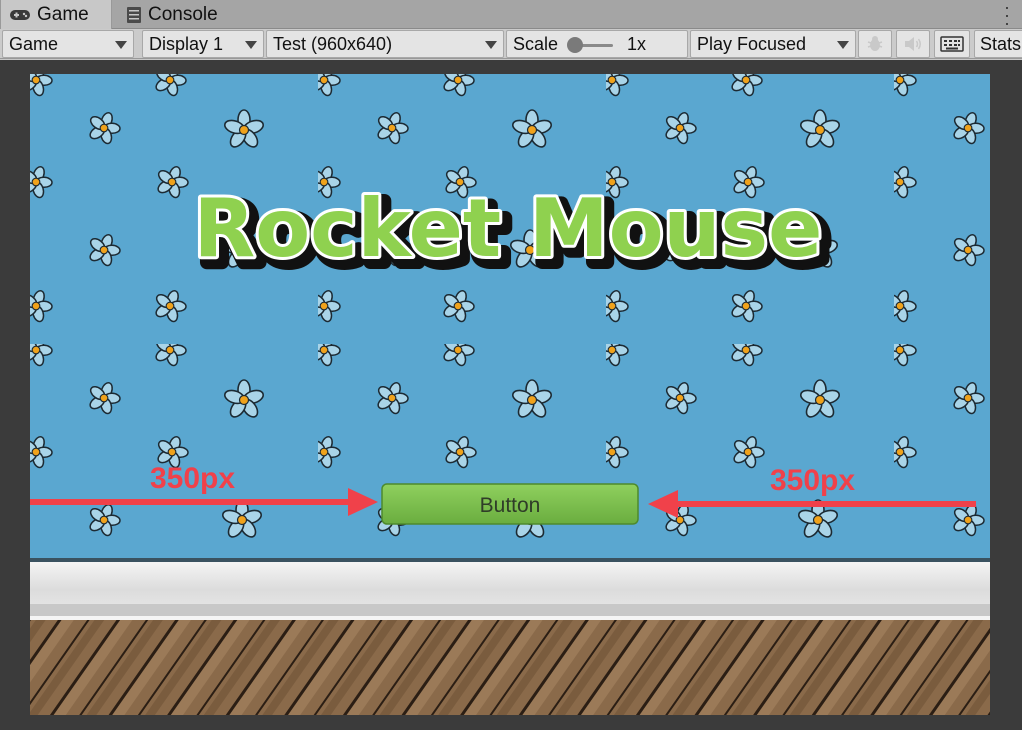 The image size is (1022, 730). I want to click on tab-game-label: Game, so click(63, 14).